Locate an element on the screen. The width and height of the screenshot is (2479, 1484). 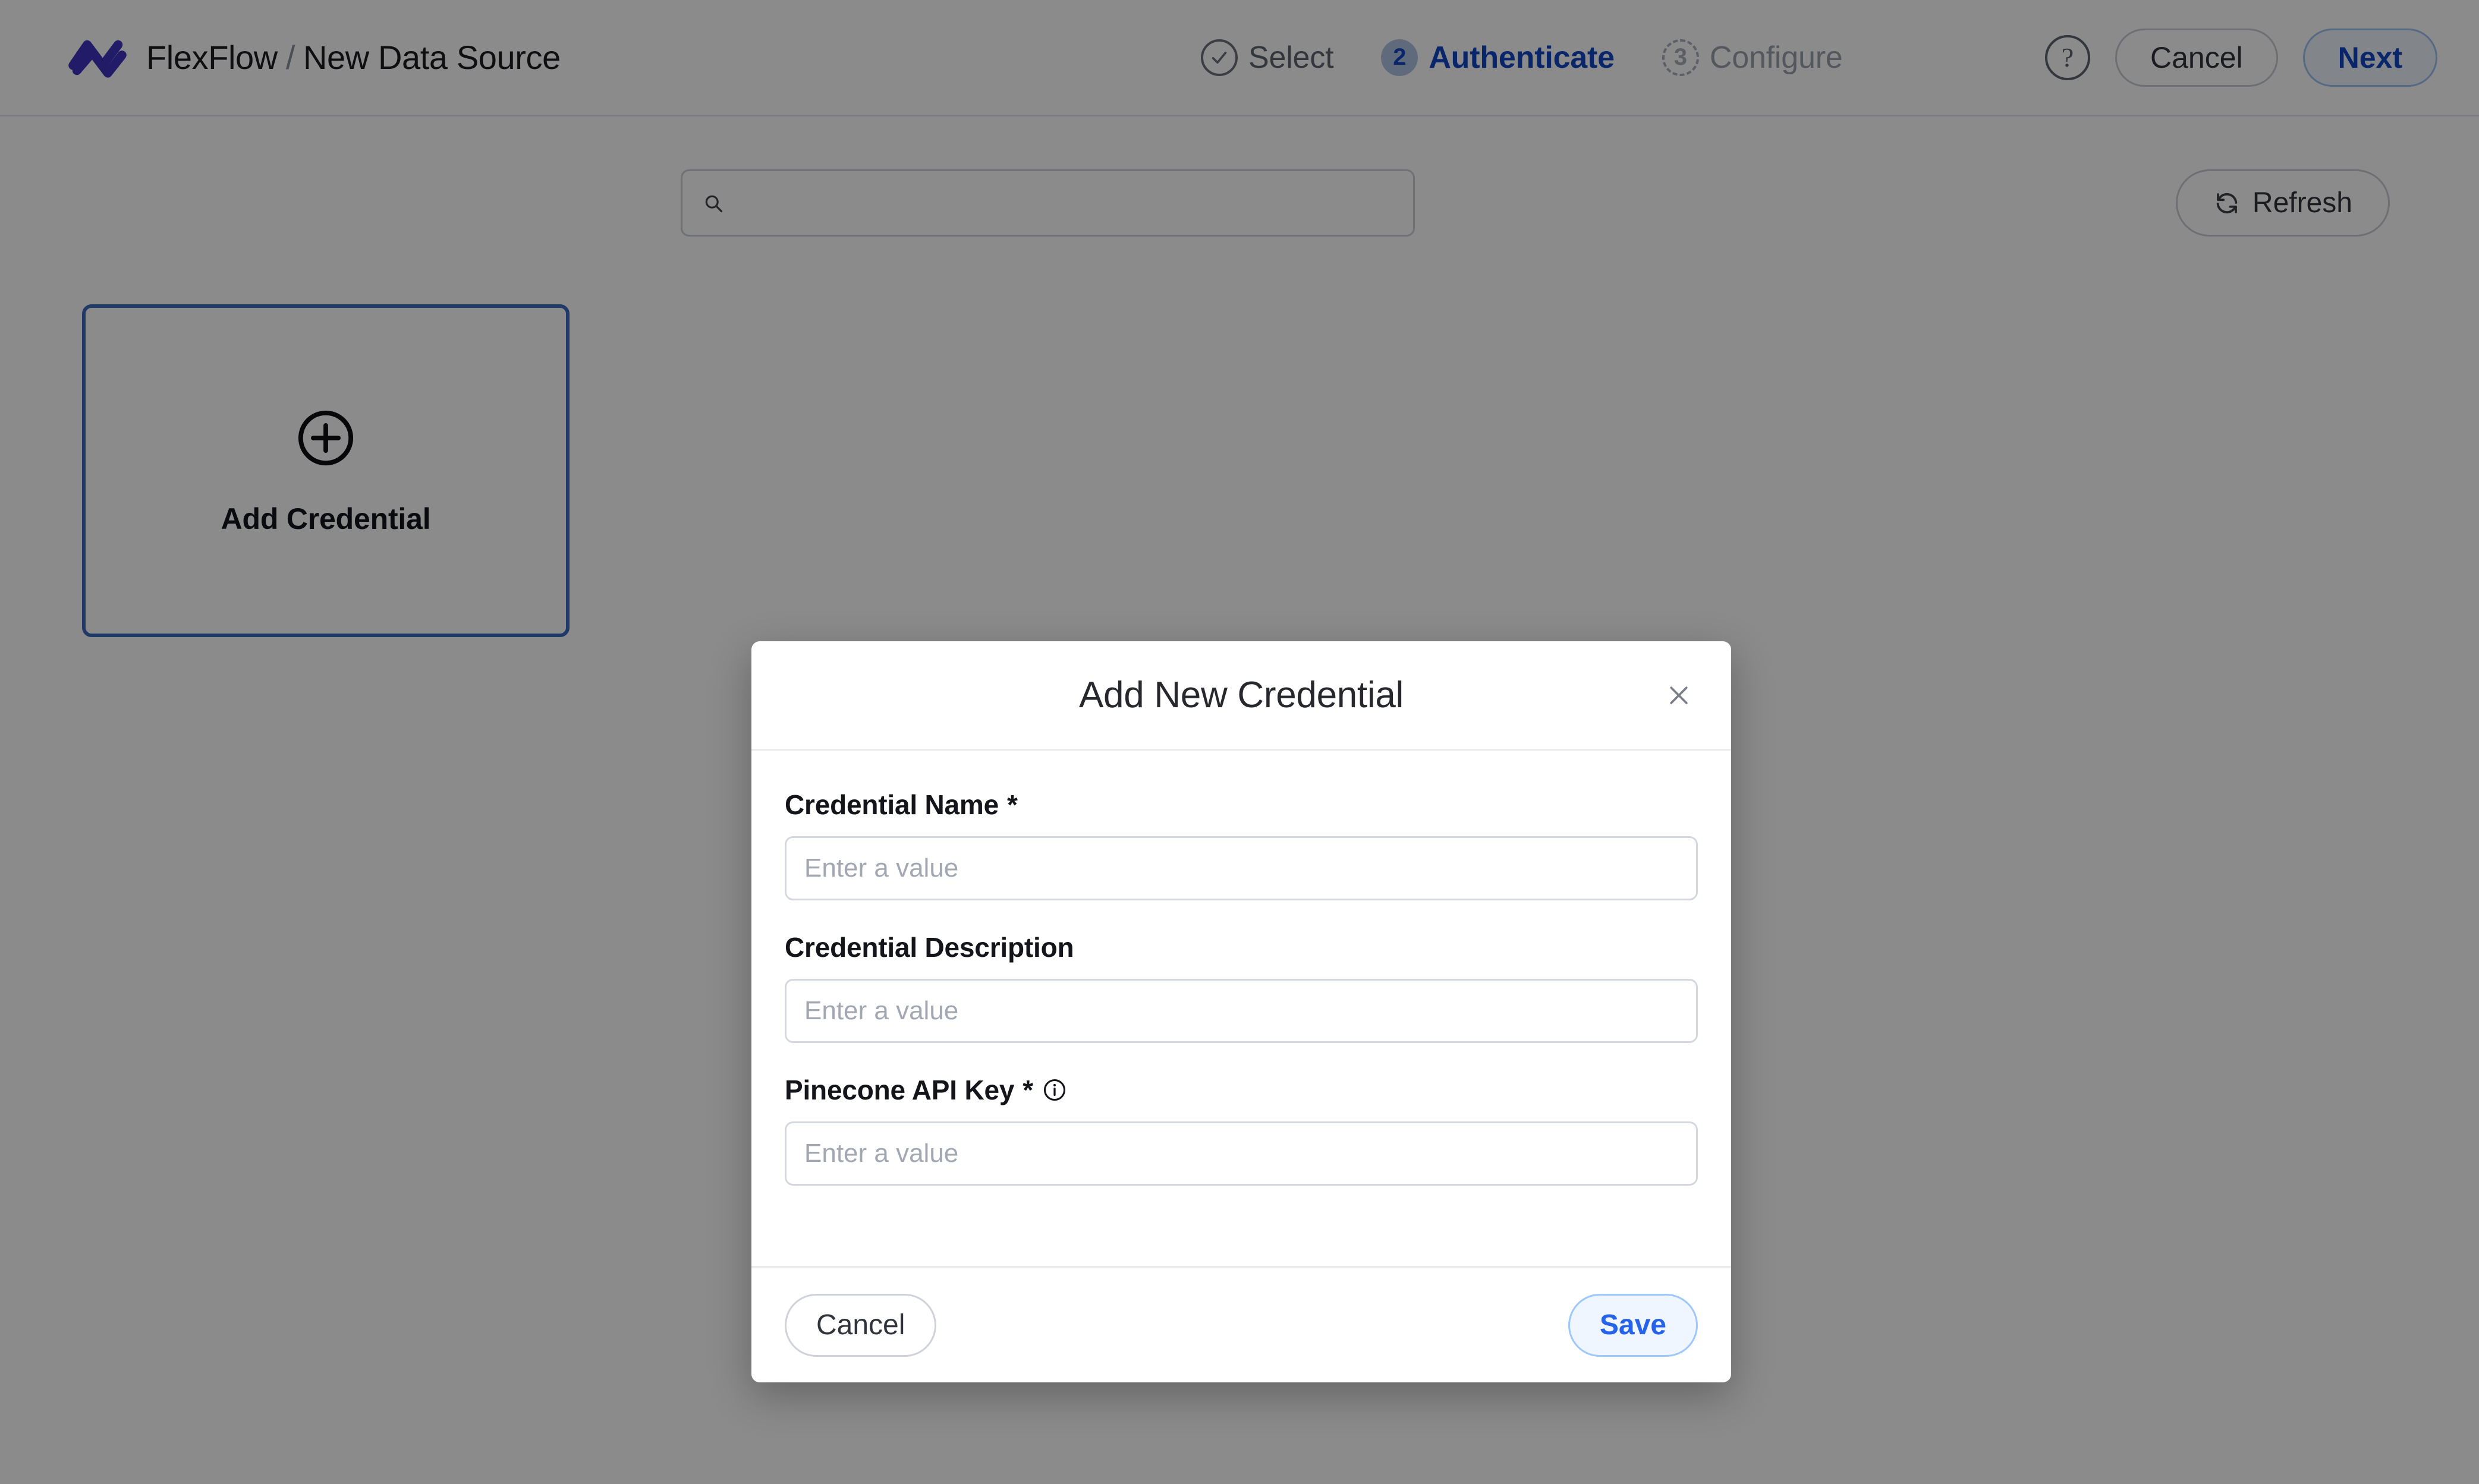
field-label-text: Pinecone API Key is located at coordinates (900, 1090).